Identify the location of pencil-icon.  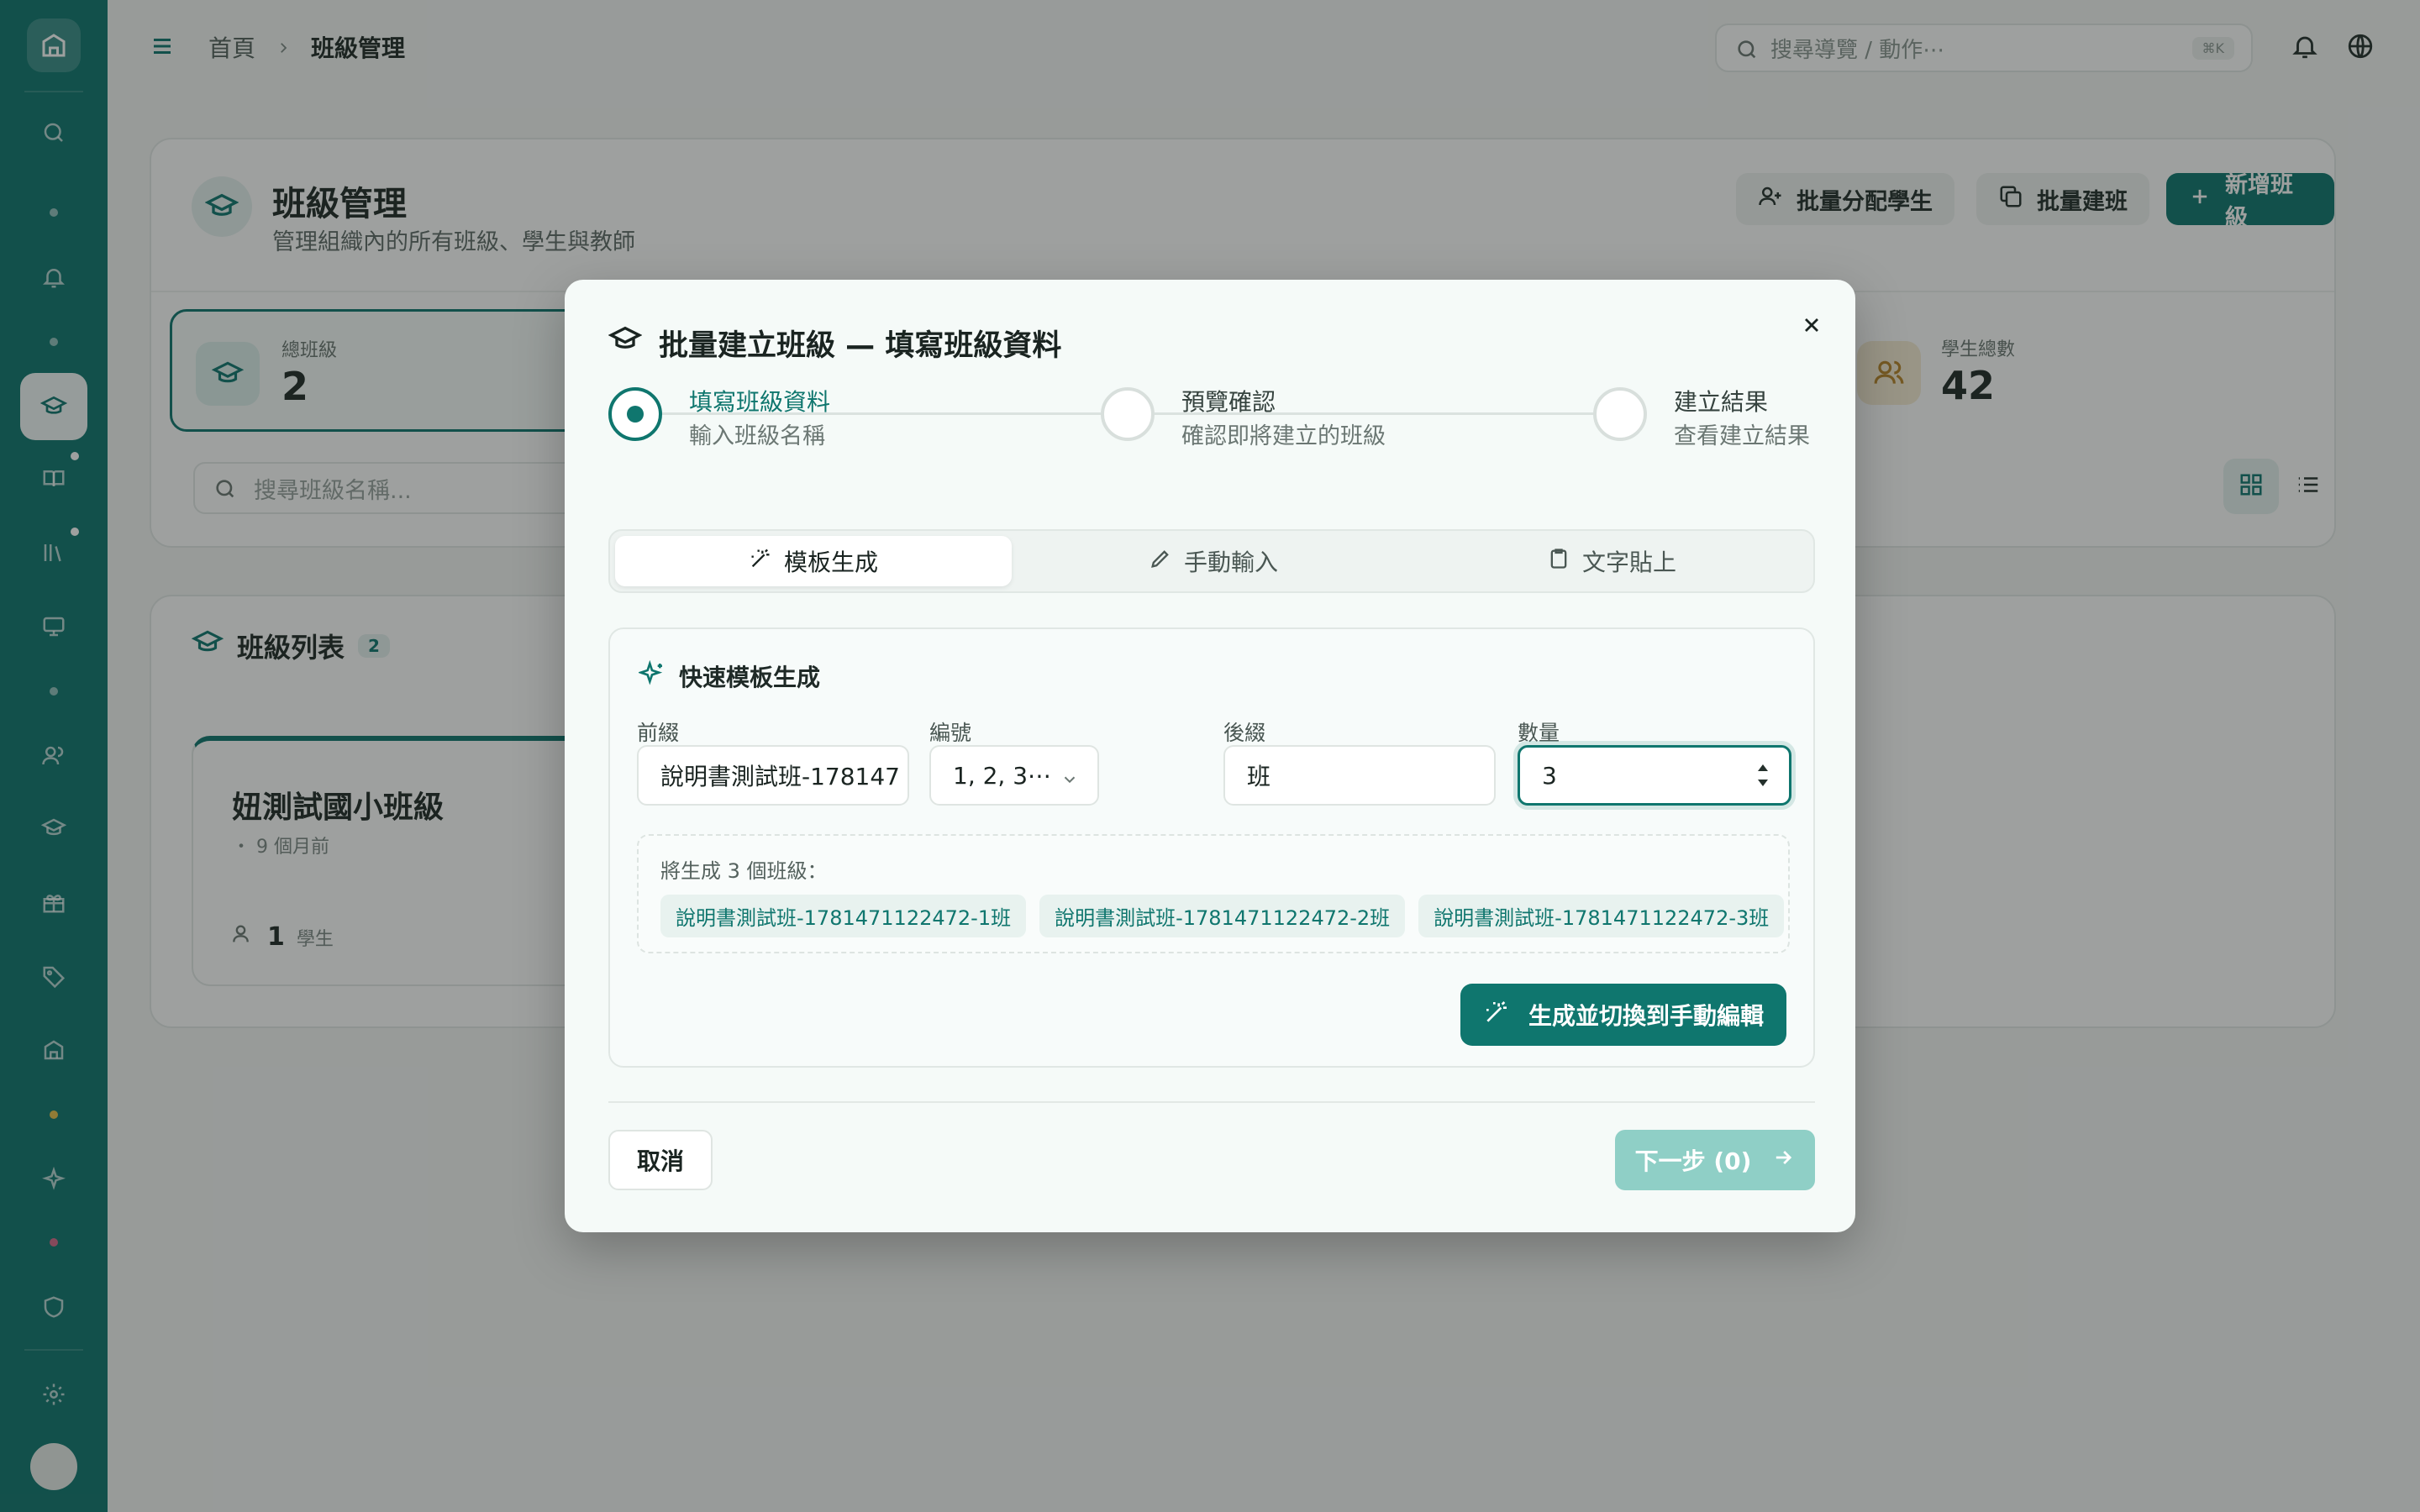
(1161, 561).